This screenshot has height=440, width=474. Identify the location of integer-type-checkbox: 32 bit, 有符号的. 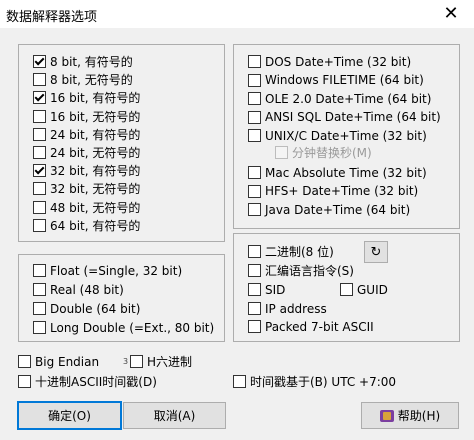
(86, 170).